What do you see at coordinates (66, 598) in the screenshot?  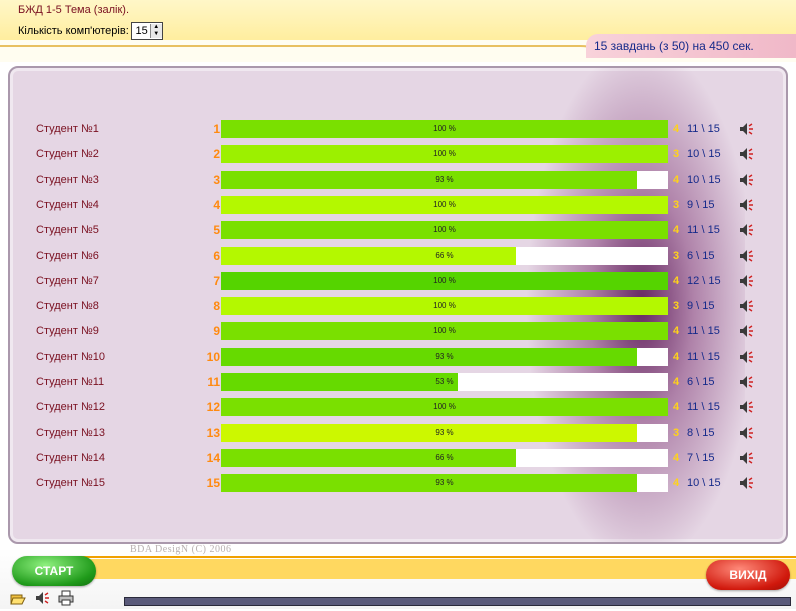 I see `print-icon` at bounding box center [66, 598].